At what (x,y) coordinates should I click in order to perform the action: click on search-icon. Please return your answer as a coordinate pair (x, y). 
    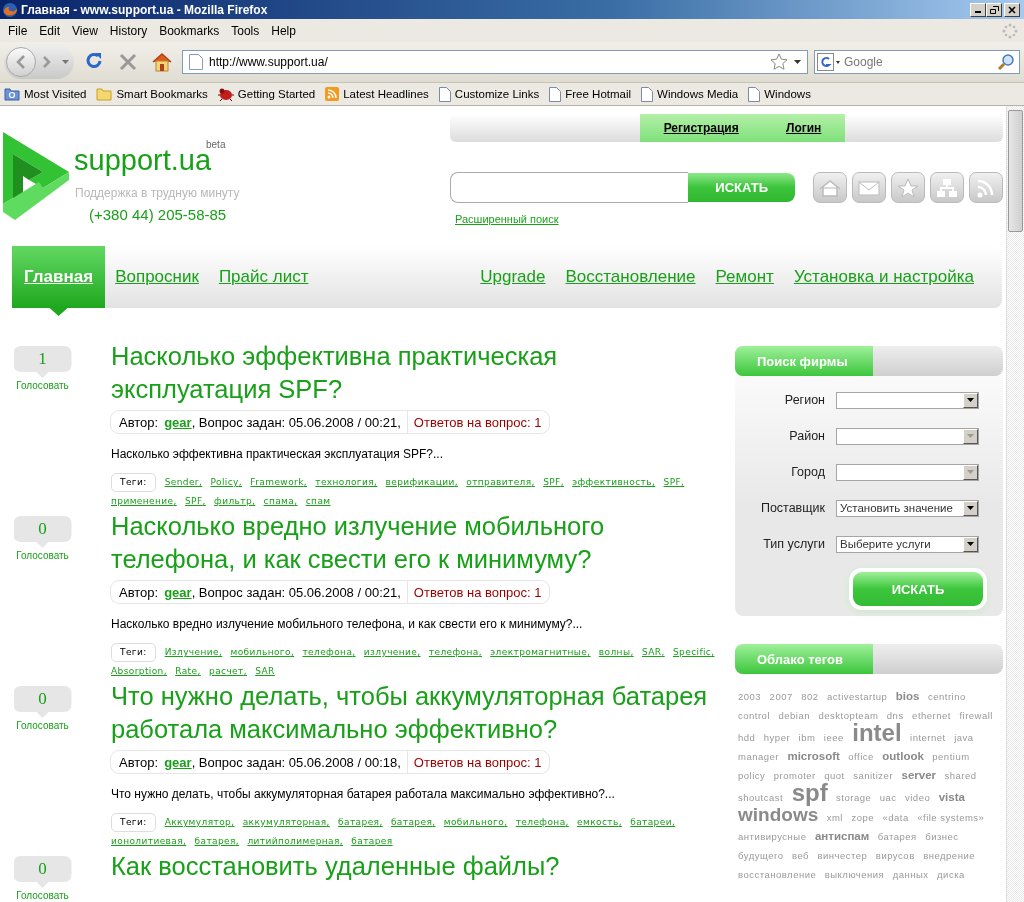
    Looking at the image, I should click on (1006, 62).